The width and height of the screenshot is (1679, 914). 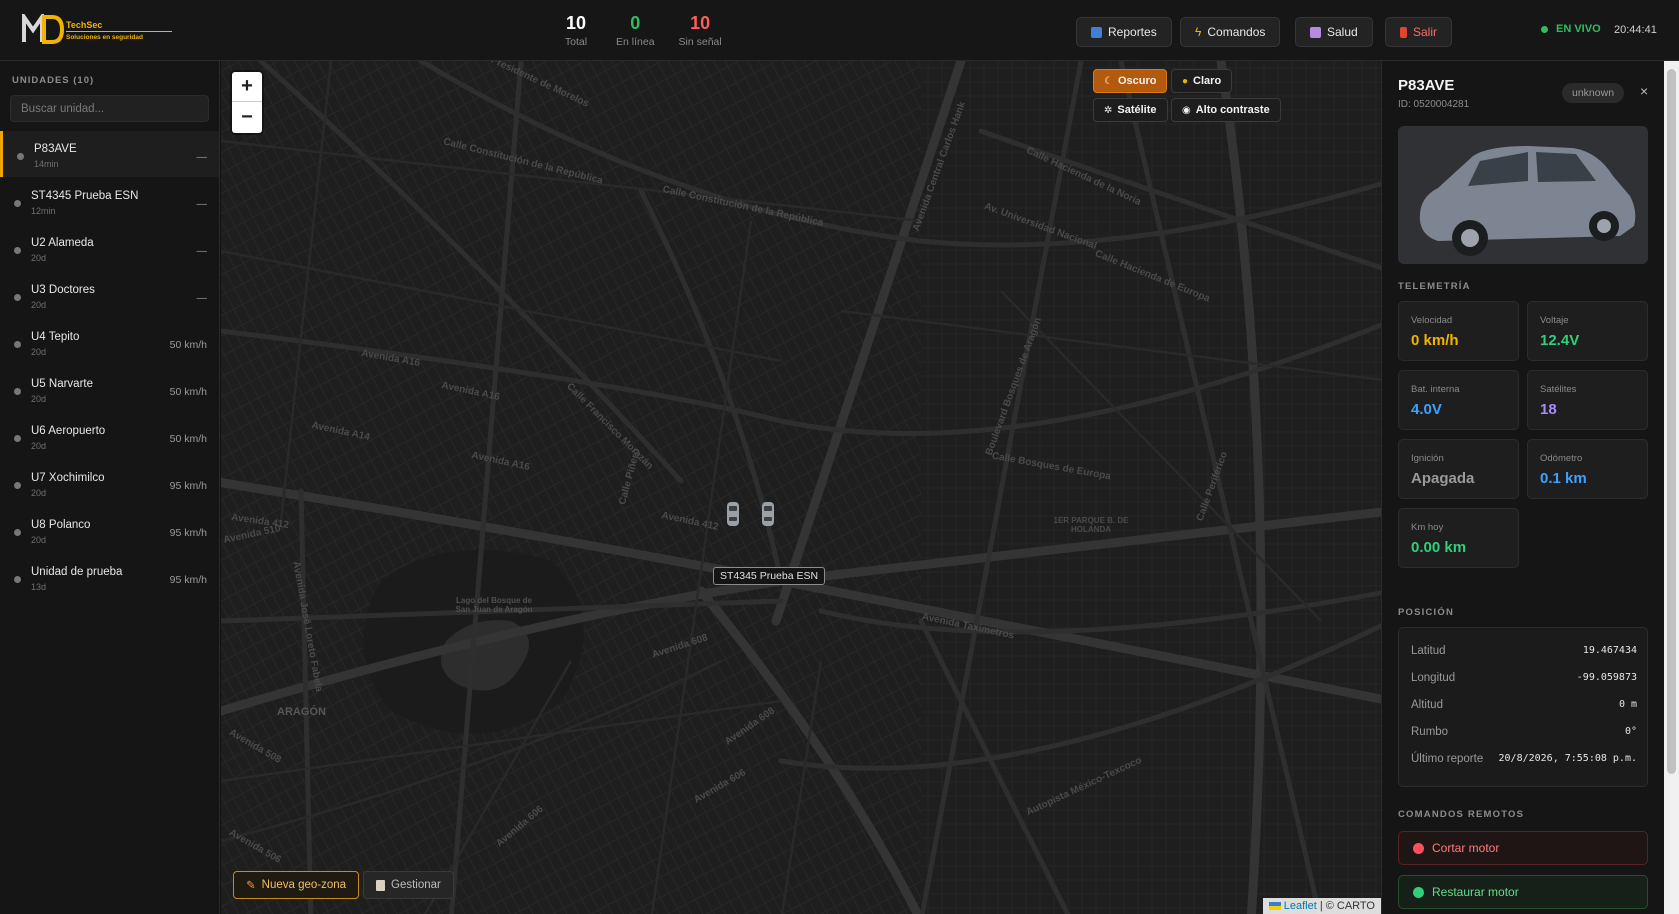 I want to click on unit-item-u8: U8 Polanco 20d 95 km/h, so click(x=109, y=530).